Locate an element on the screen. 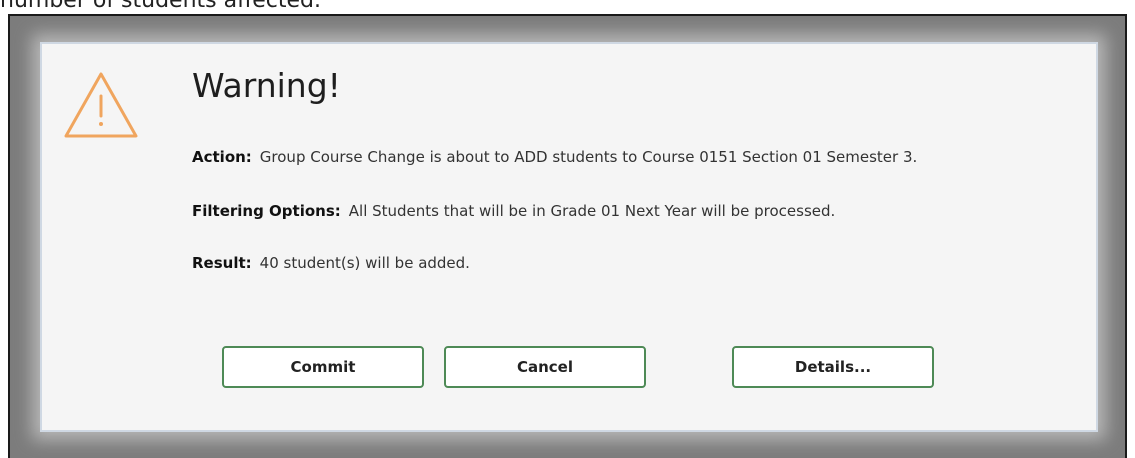 This screenshot has height=458, width=1135. result-label: Result: is located at coordinates (222, 263).